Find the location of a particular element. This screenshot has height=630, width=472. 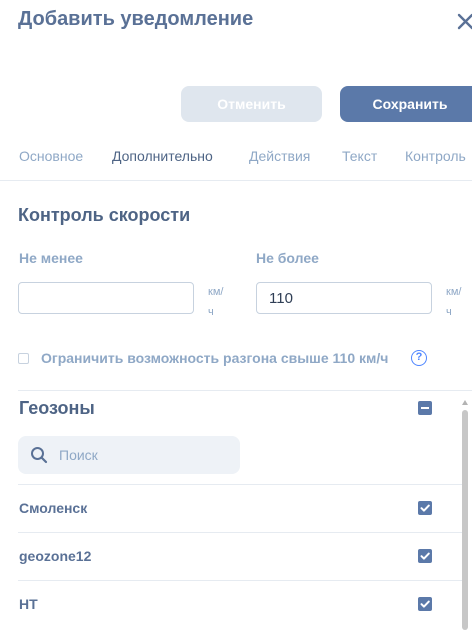

list-item: Смоленск is located at coordinates (240, 508).